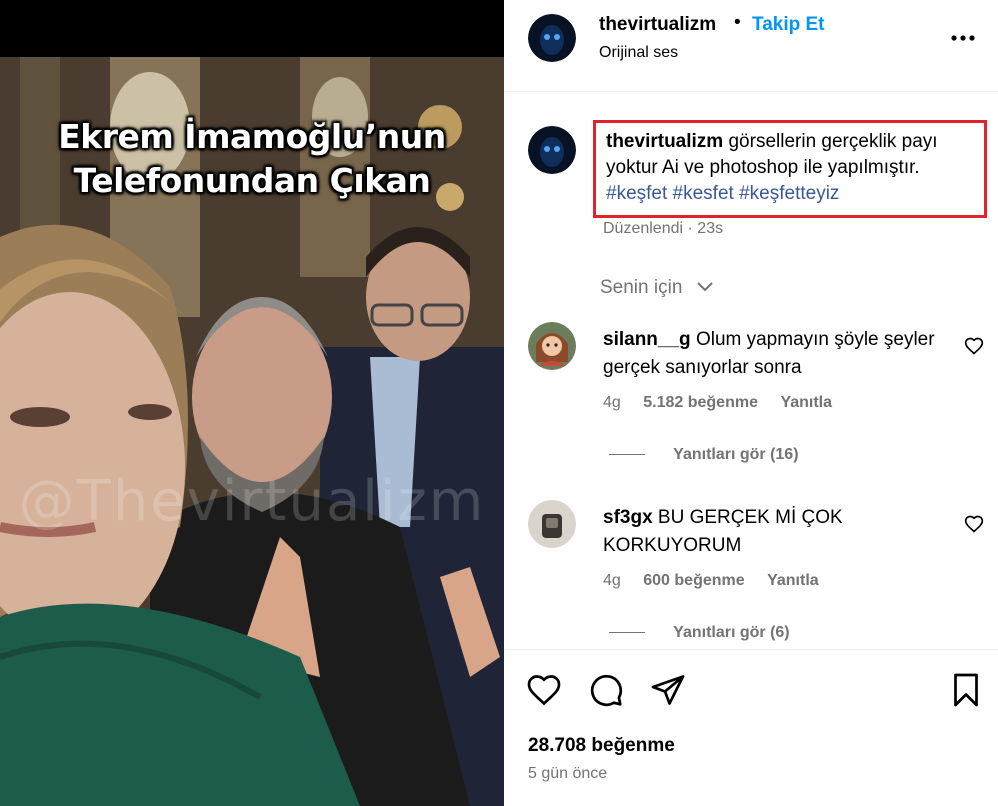  Describe the element at coordinates (643, 228) in the screenshot. I see `edited-label: Düzenlendi` at that location.